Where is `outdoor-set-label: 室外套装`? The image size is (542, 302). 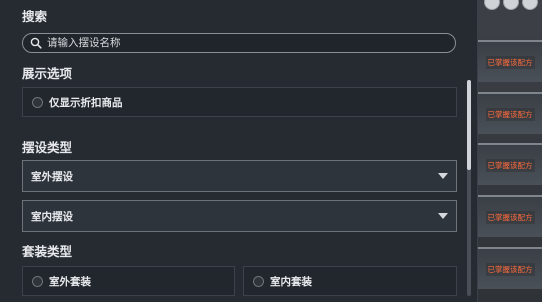 outdoor-set-label: 室外套装 is located at coordinates (70, 281).